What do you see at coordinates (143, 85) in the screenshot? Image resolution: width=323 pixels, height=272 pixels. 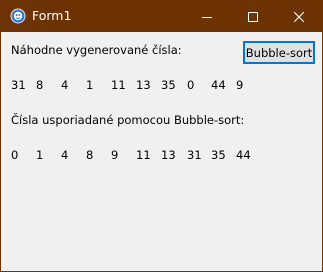 I see `generated-number: 13` at bounding box center [143, 85].